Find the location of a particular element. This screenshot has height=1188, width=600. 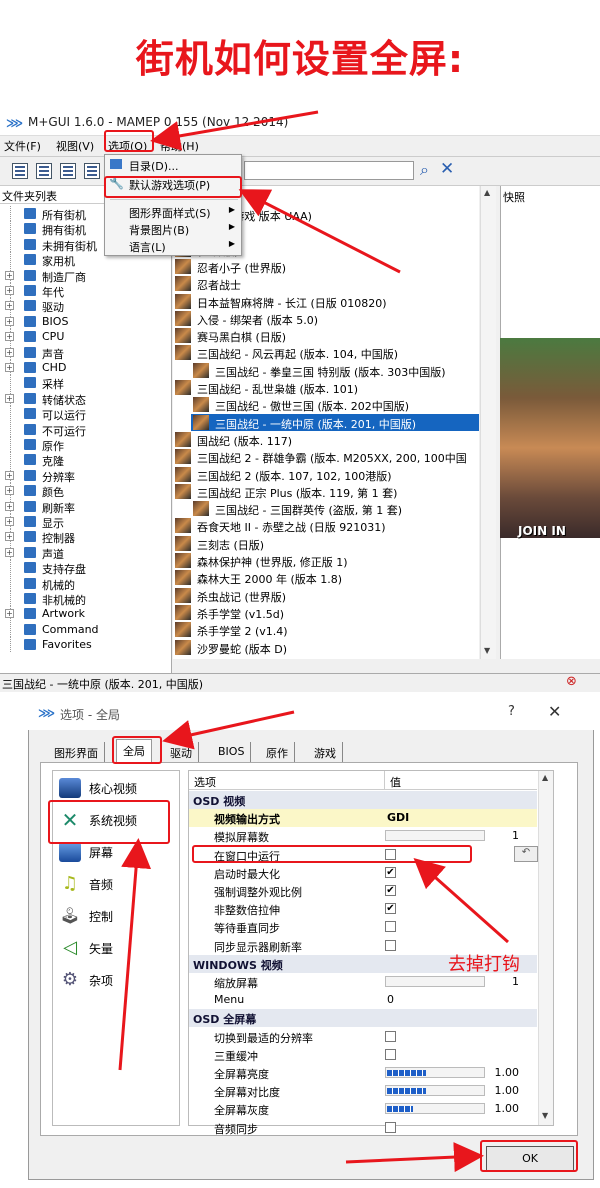

folder-item: 采样 is located at coordinates (86, 383).